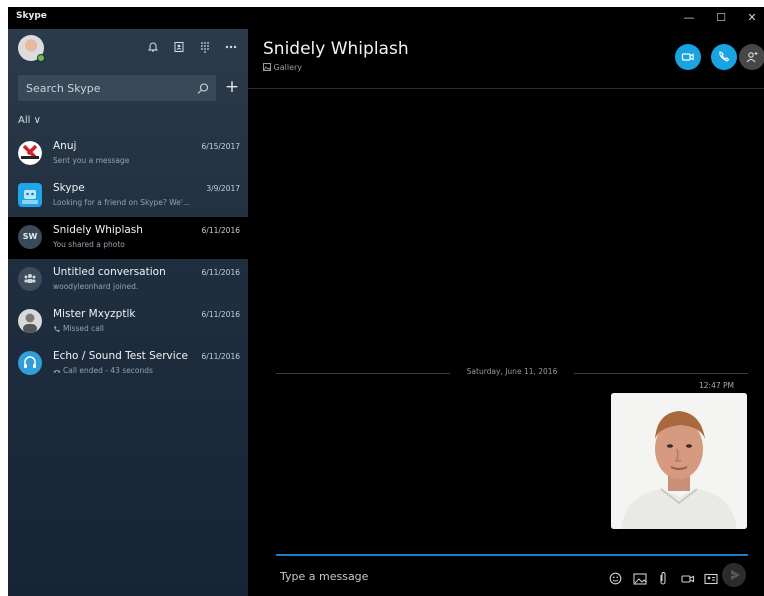 The image size is (764, 596). Describe the element at coordinates (57, 329) in the screenshot. I see `missed-call-icon` at that location.